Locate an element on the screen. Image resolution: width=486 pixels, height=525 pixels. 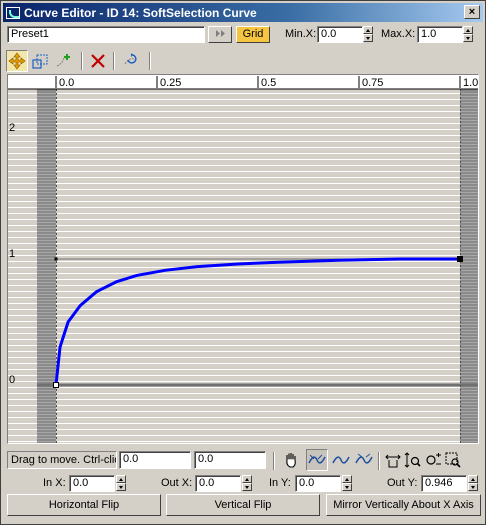
y-axis-label: 2 is located at coordinates (12, 128).